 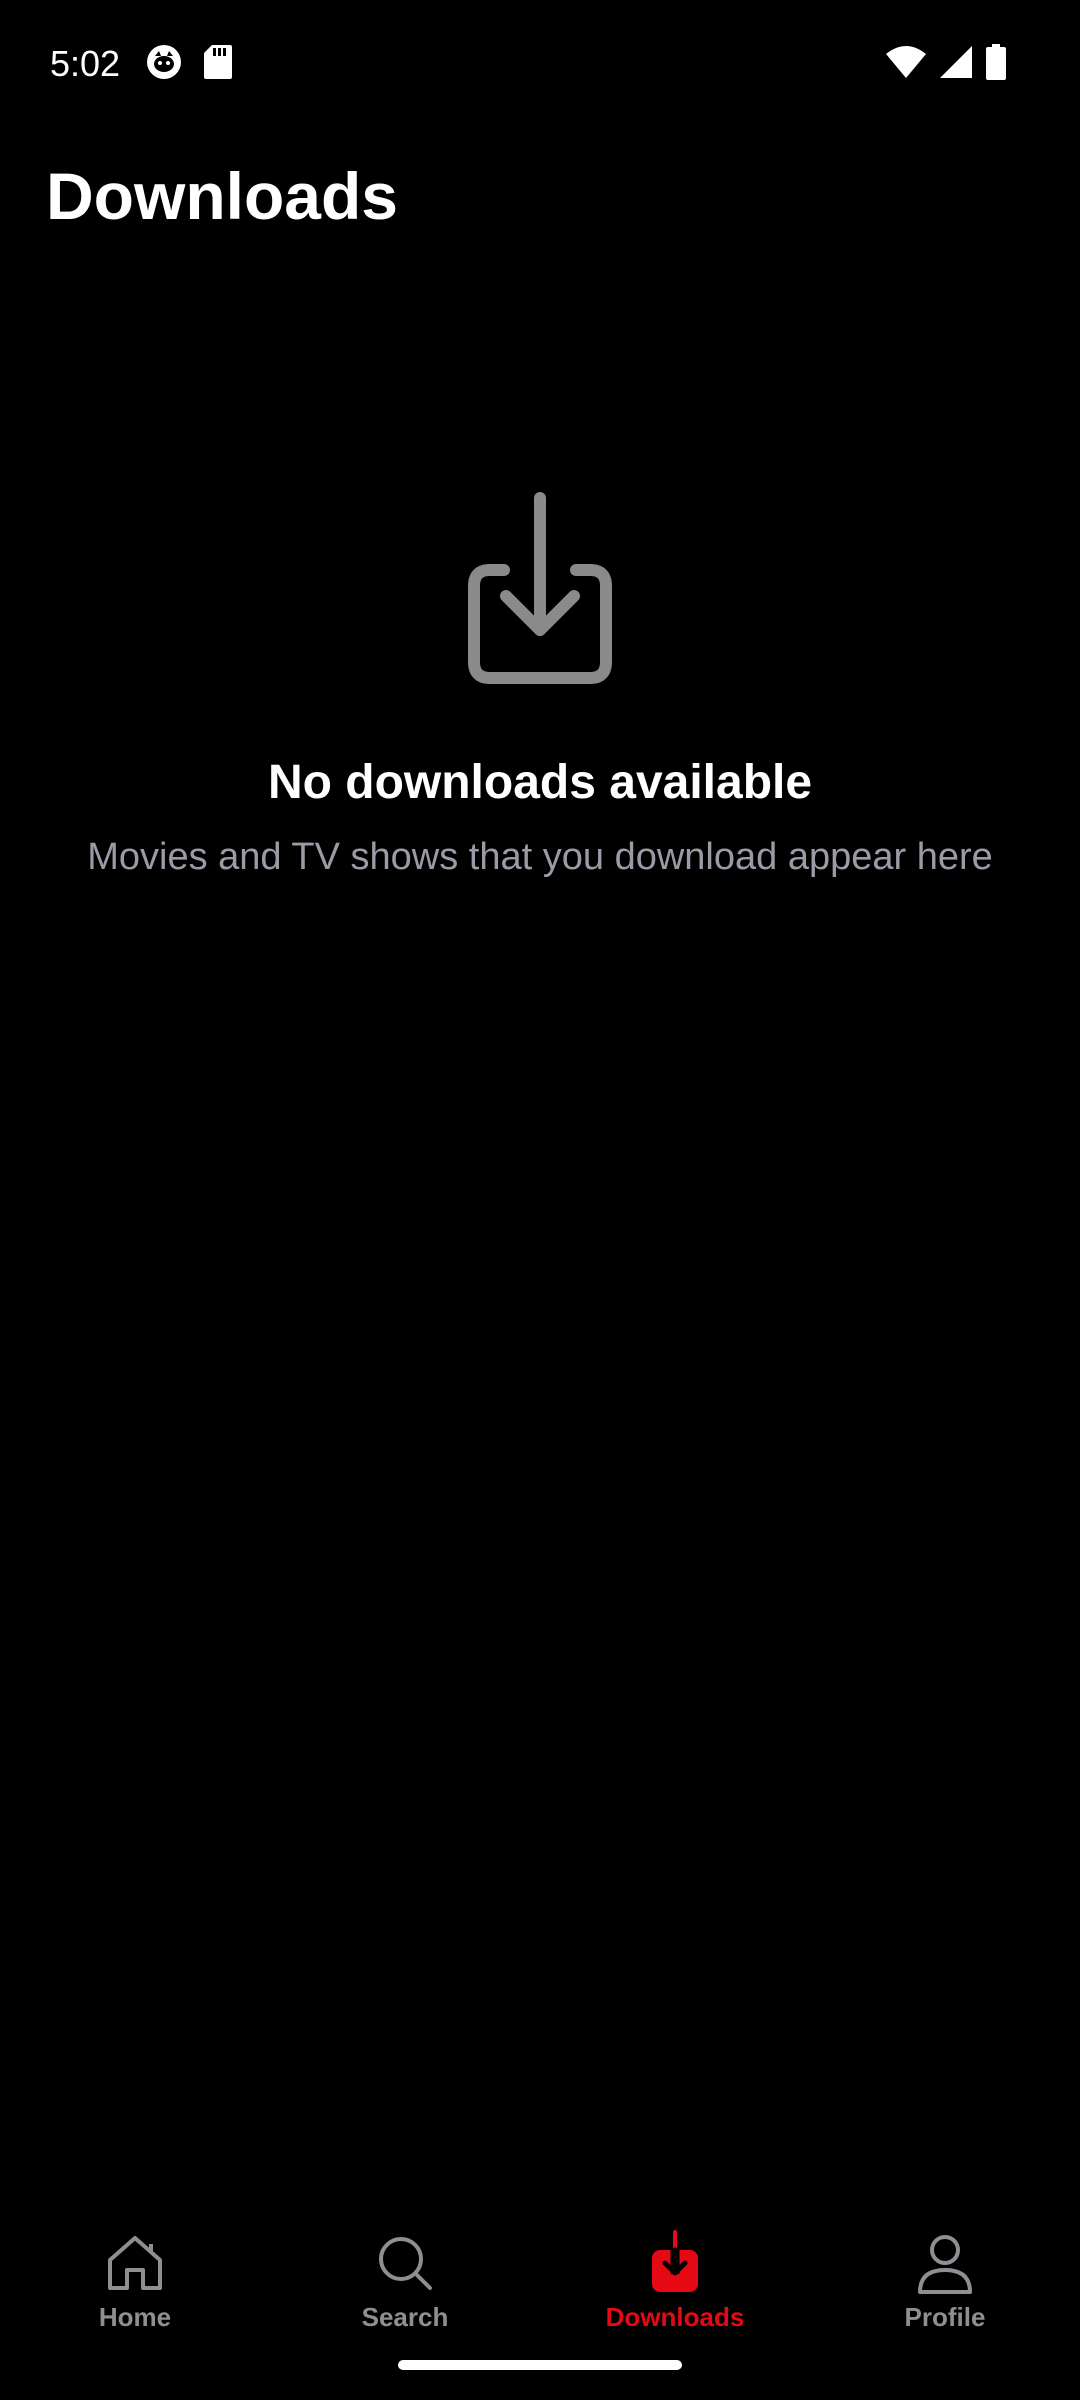 What do you see at coordinates (218, 62) in the screenshot?
I see `sd-card-icon` at bounding box center [218, 62].